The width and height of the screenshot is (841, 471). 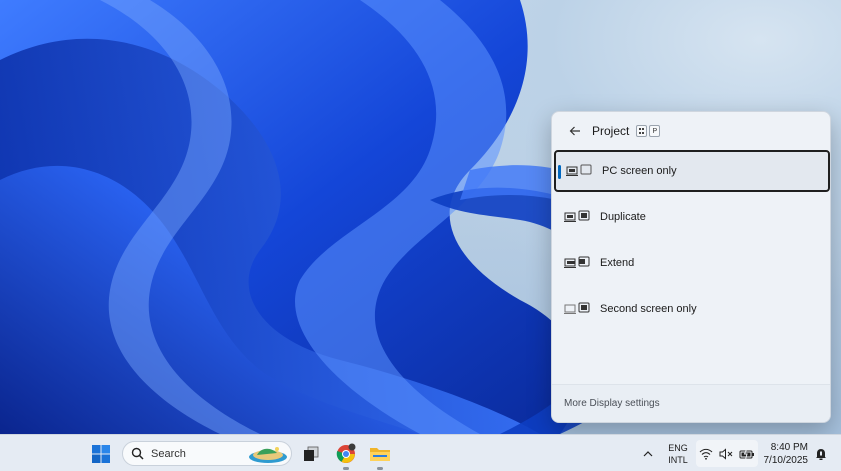 What do you see at coordinates (611, 131) in the screenshot?
I see `flyout-title: Project` at bounding box center [611, 131].